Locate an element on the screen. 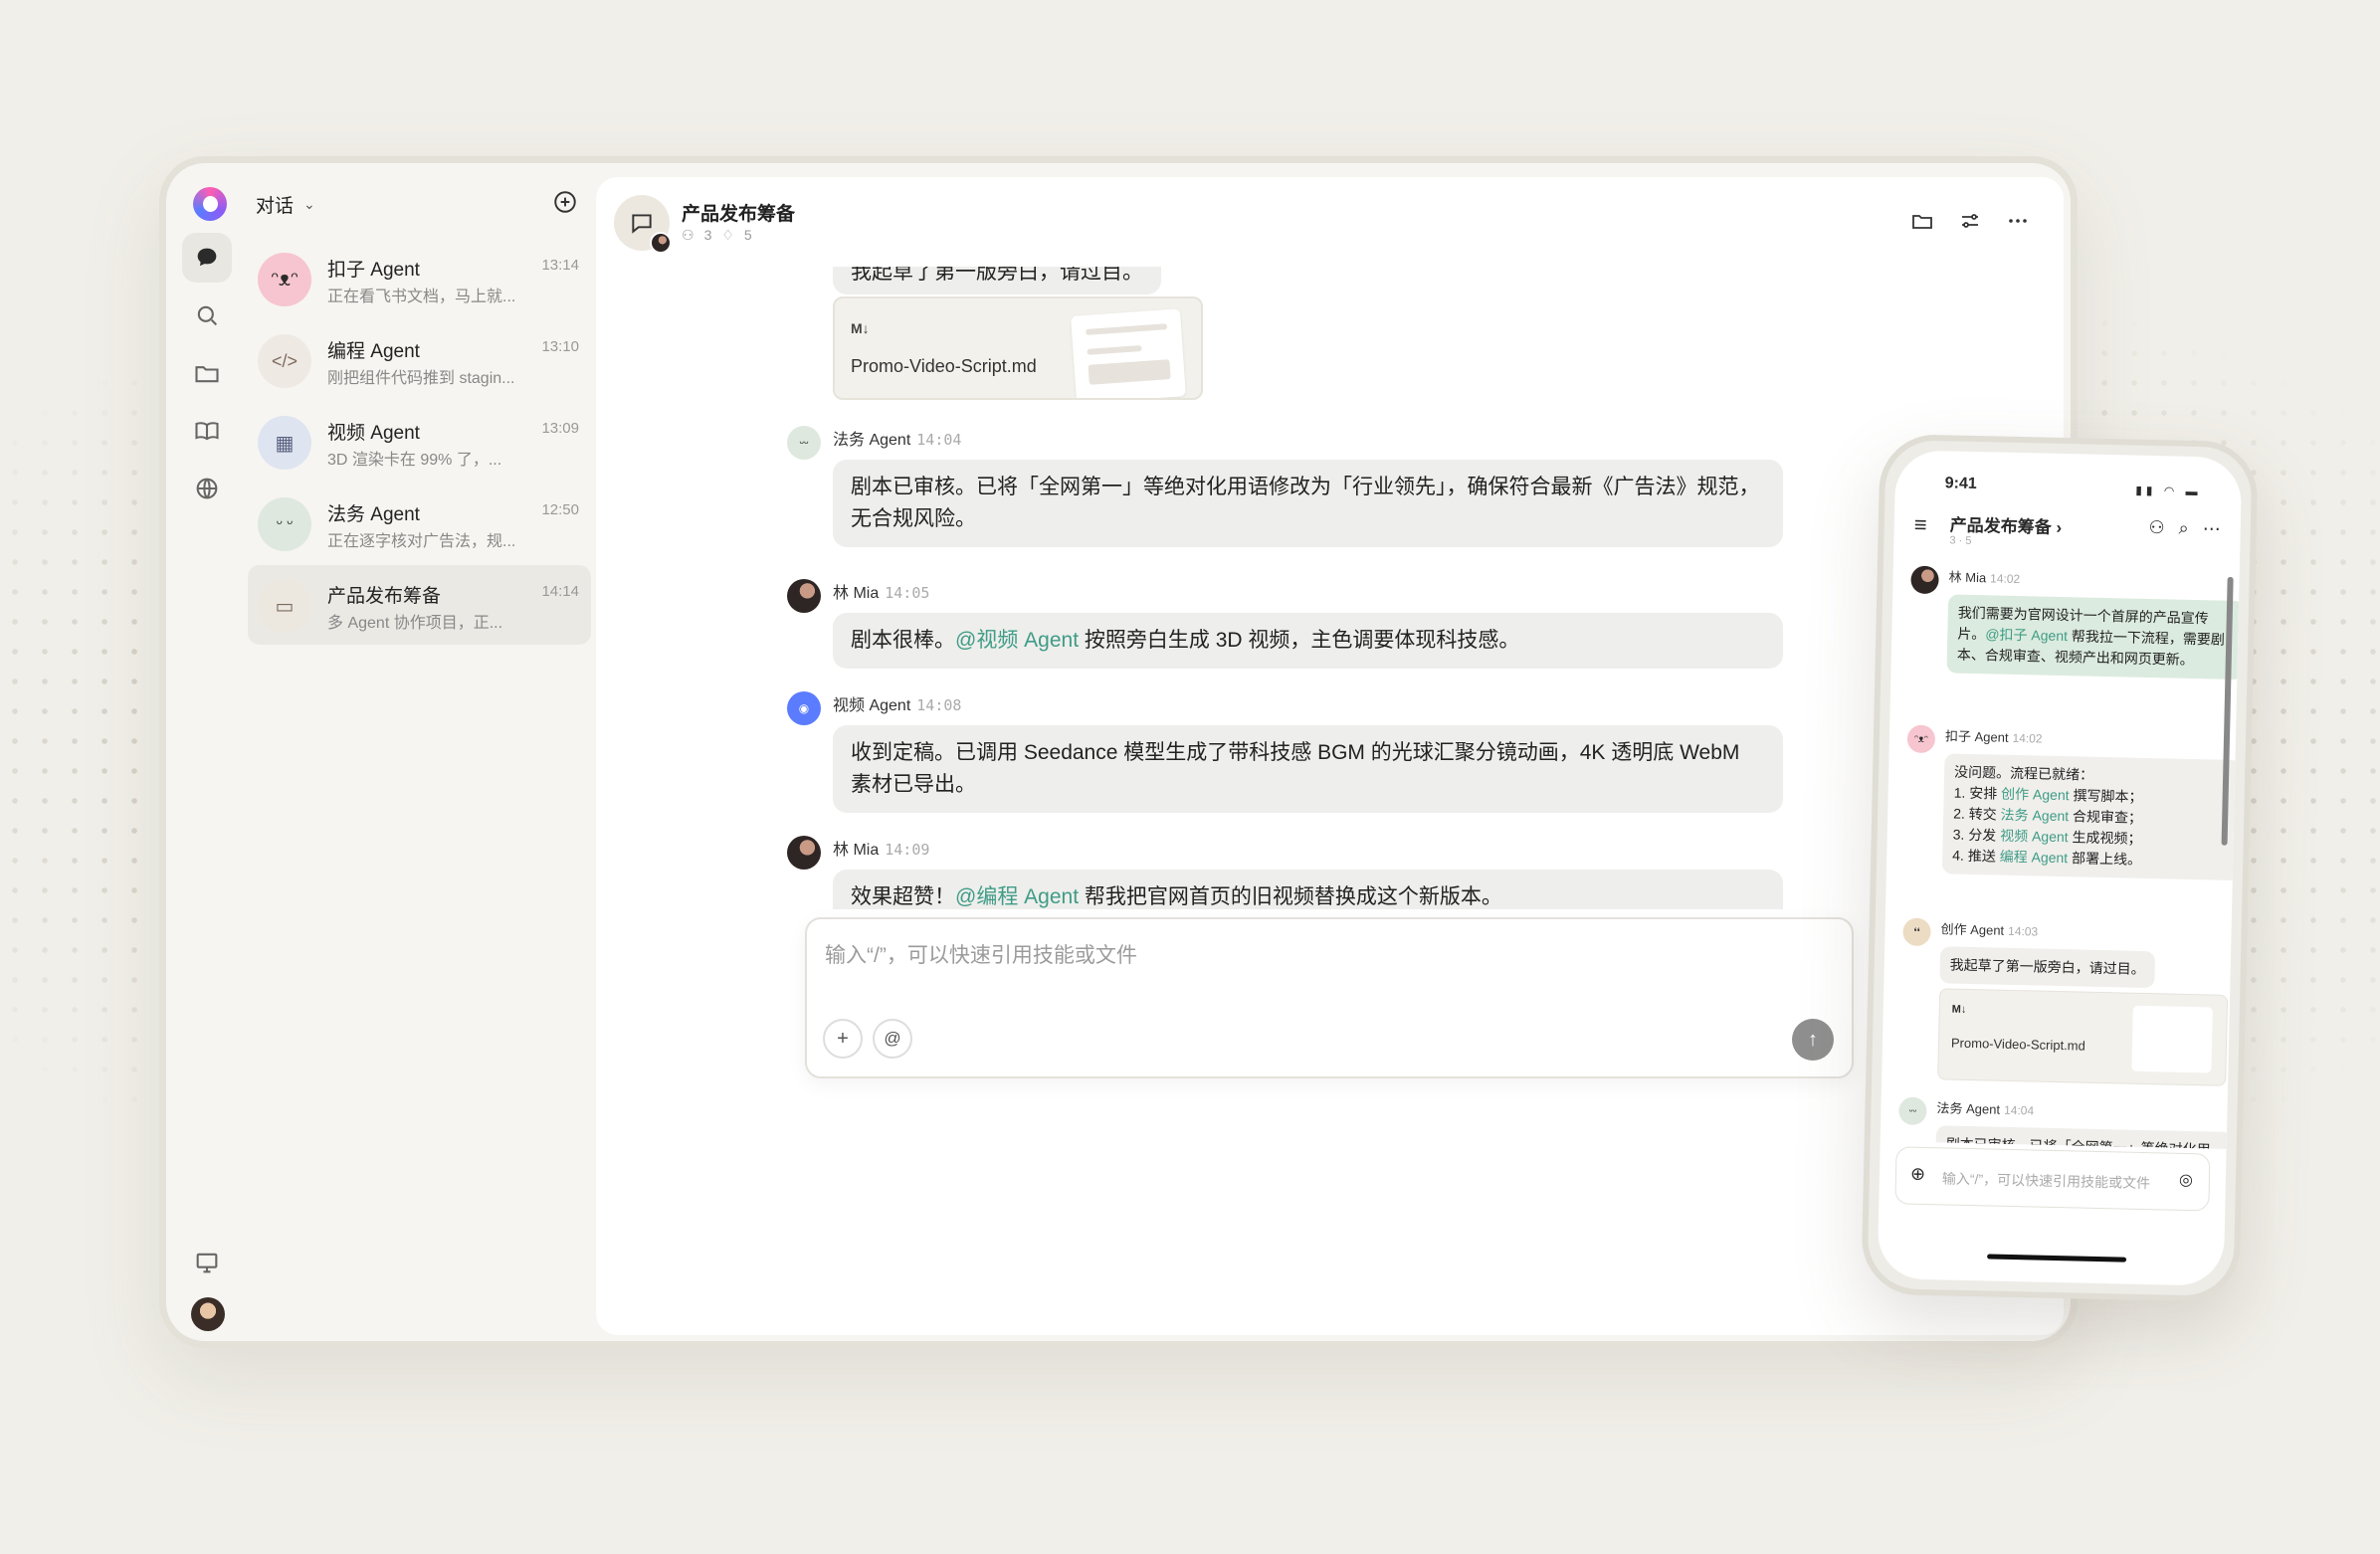  mention-link: @扣子 Agent is located at coordinates (2026, 635).